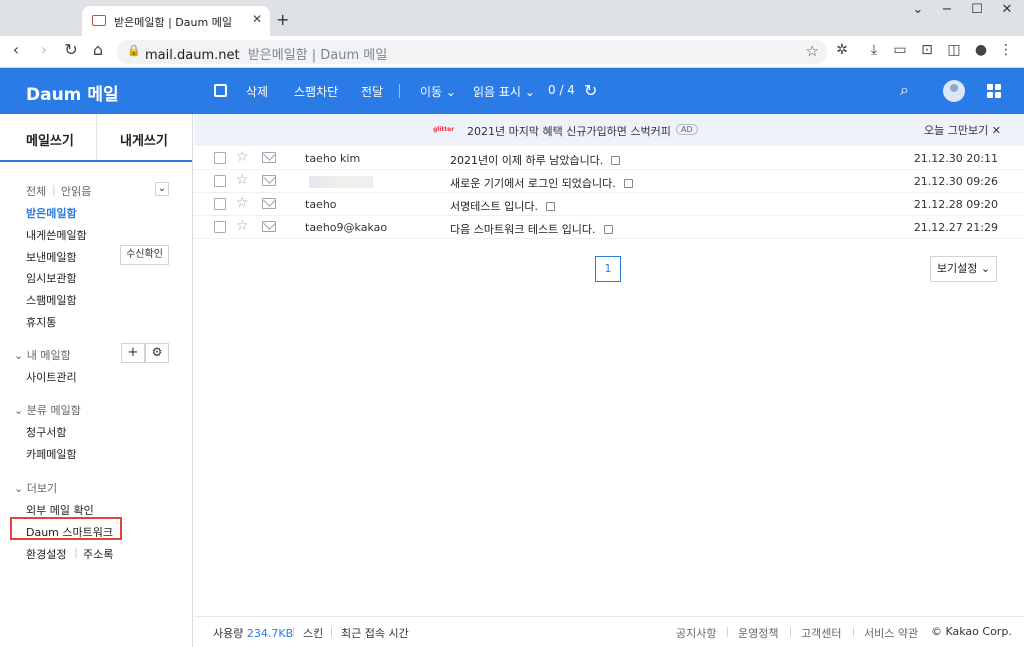 The width and height of the screenshot is (1024, 647). I want to click on tab-close-icon: ✕, so click(257, 19).